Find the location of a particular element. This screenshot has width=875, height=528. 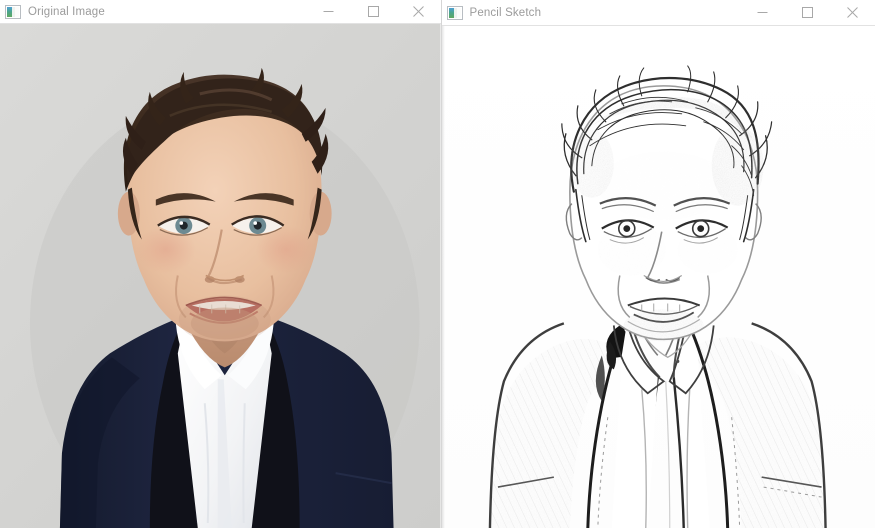

window-controls-original-image is located at coordinates (373, 11).